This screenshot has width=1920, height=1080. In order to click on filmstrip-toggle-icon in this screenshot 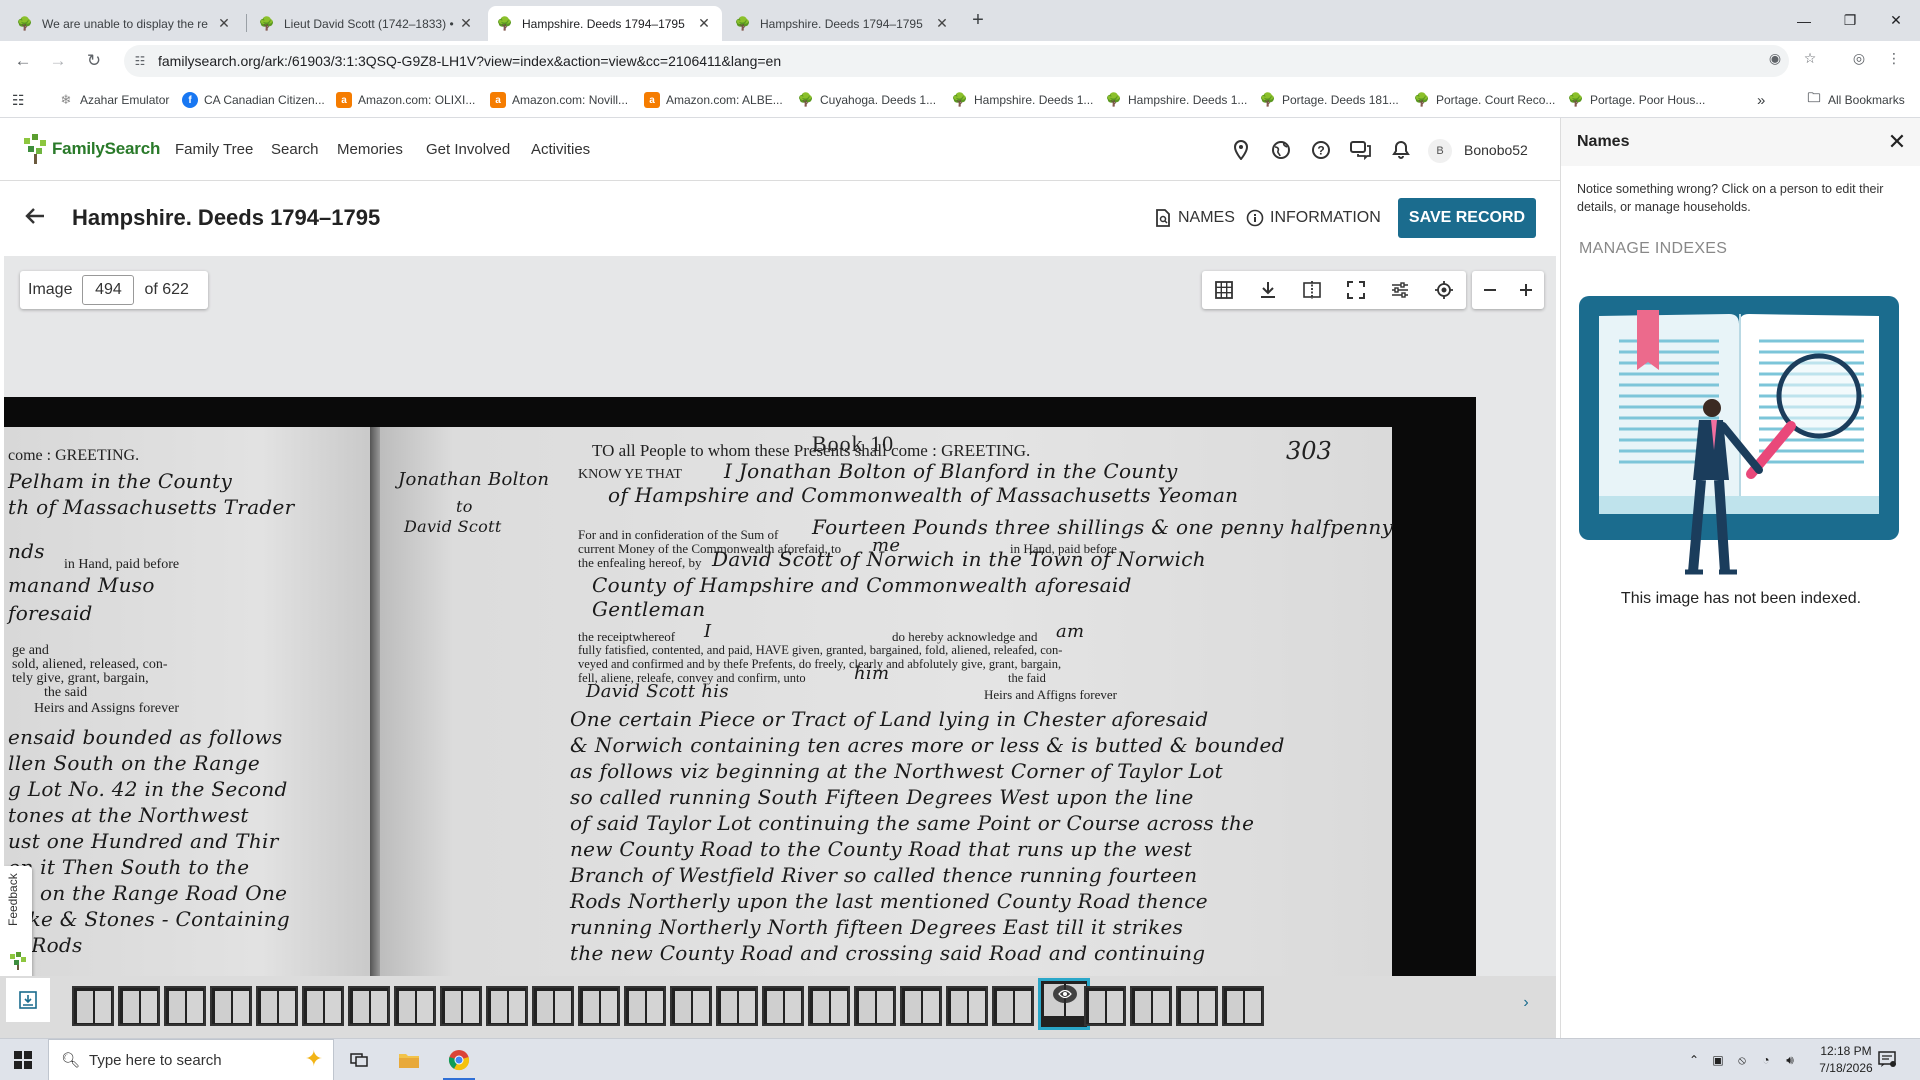, I will do `click(28, 1000)`.